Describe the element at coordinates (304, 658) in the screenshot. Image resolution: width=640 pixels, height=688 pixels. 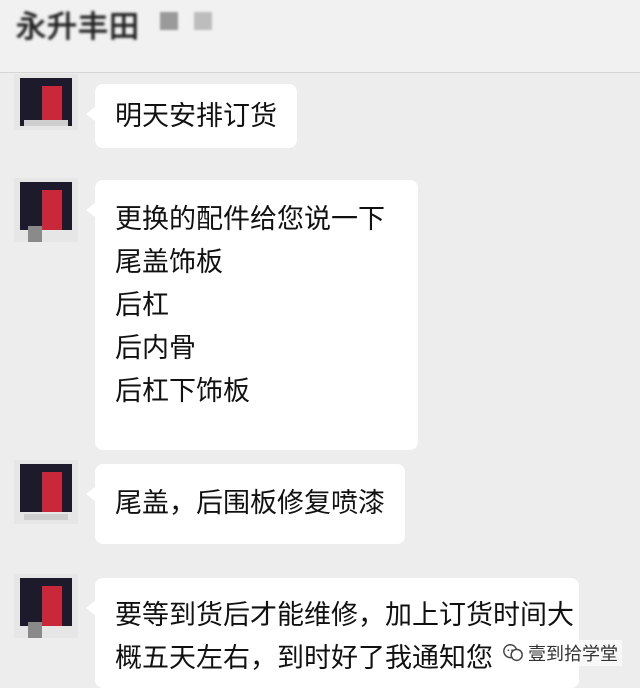
I see `message-text: 概五天左右，到时好了我通知您` at that location.